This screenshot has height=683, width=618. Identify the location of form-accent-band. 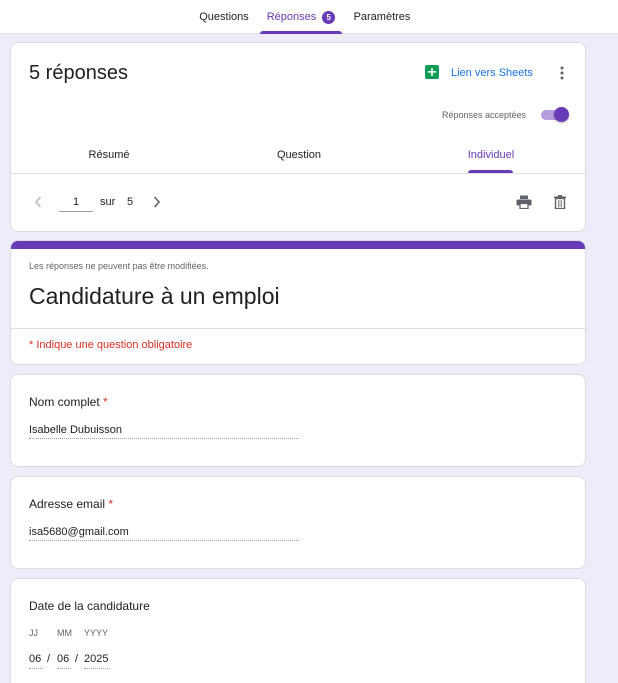
(298, 245).